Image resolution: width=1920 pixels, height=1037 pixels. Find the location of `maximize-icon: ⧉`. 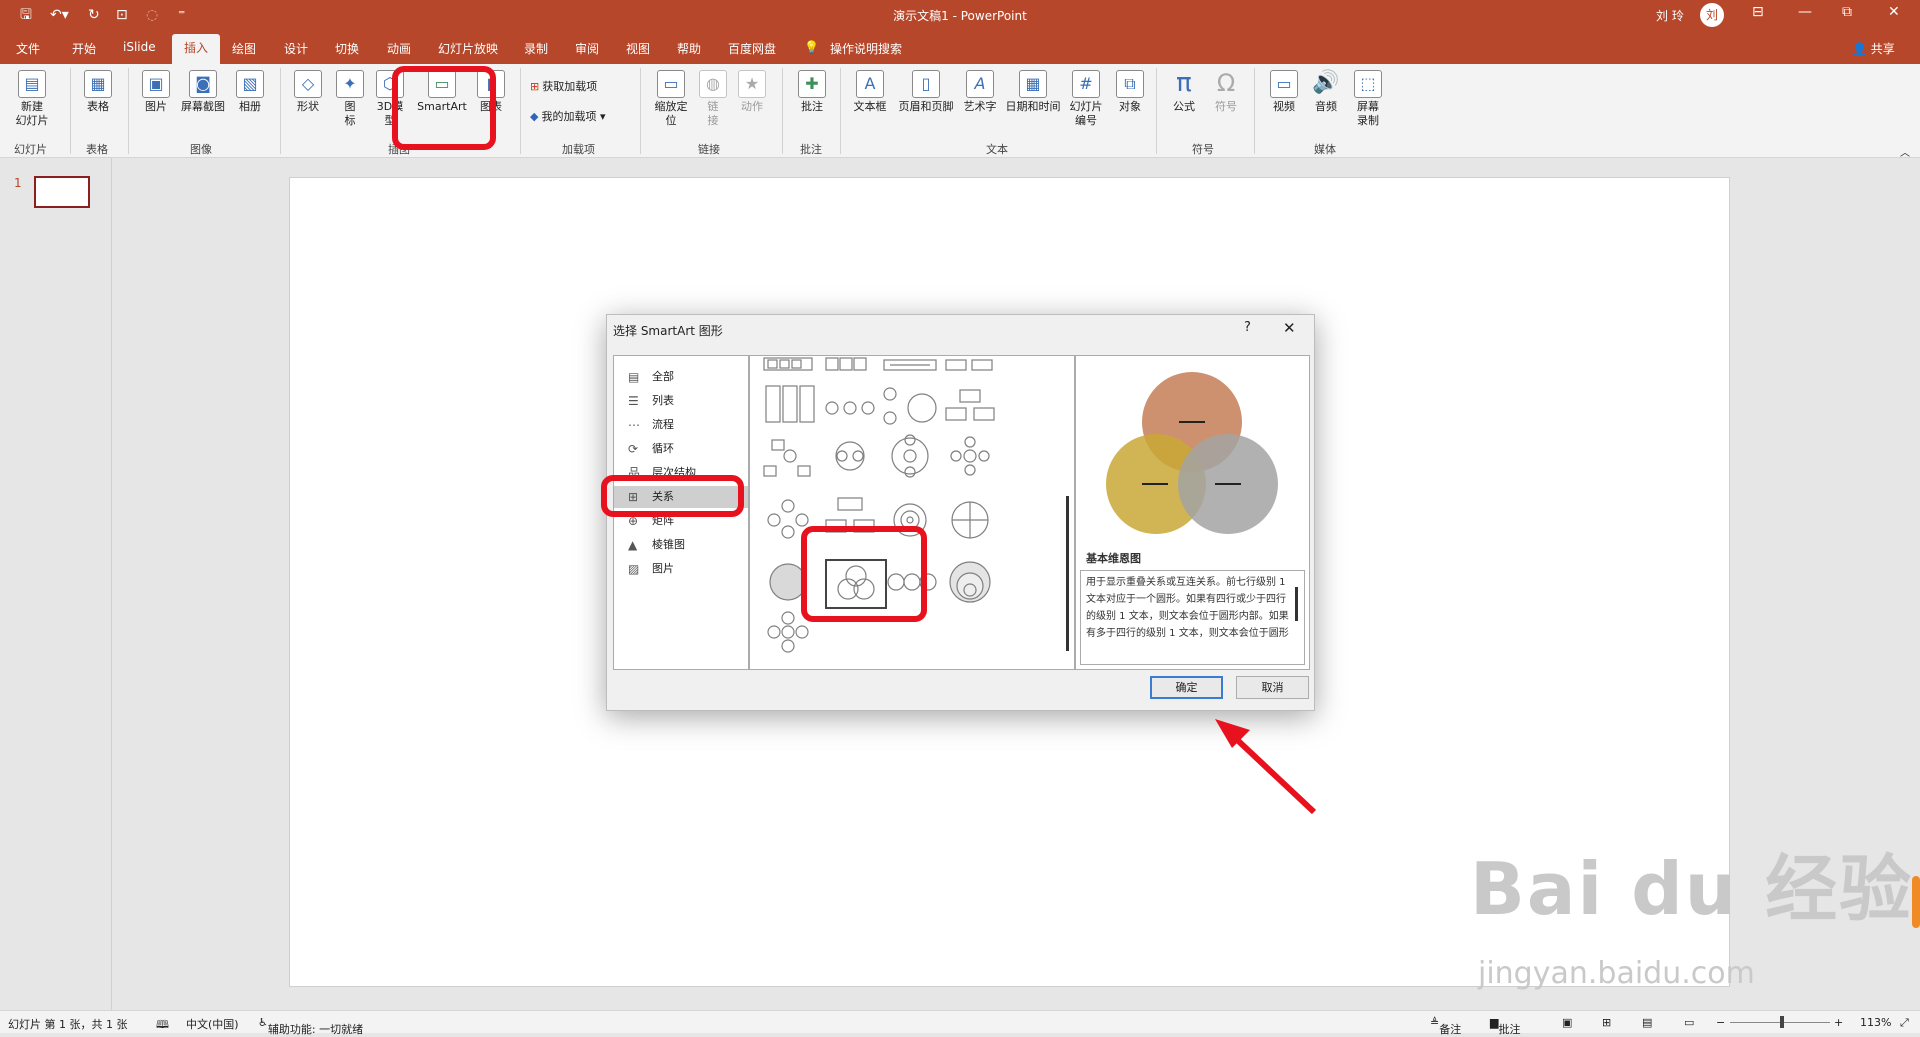

maximize-icon: ⧉ is located at coordinates (1847, 12).